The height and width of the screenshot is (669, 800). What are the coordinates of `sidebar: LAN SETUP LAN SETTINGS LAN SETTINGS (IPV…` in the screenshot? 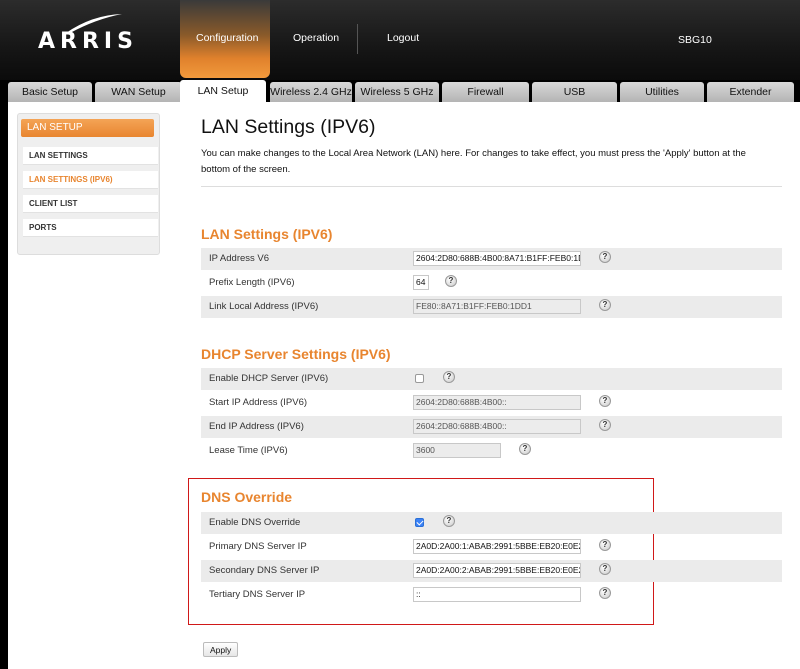 It's located at (88, 184).